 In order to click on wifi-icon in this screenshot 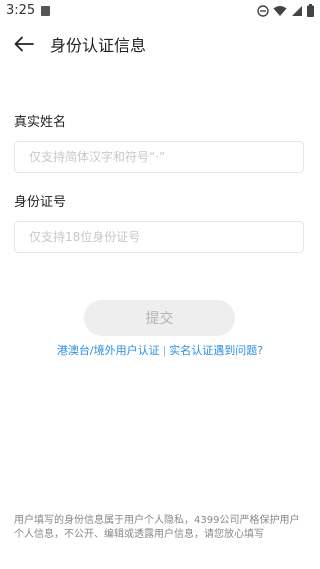, I will do `click(280, 10)`.